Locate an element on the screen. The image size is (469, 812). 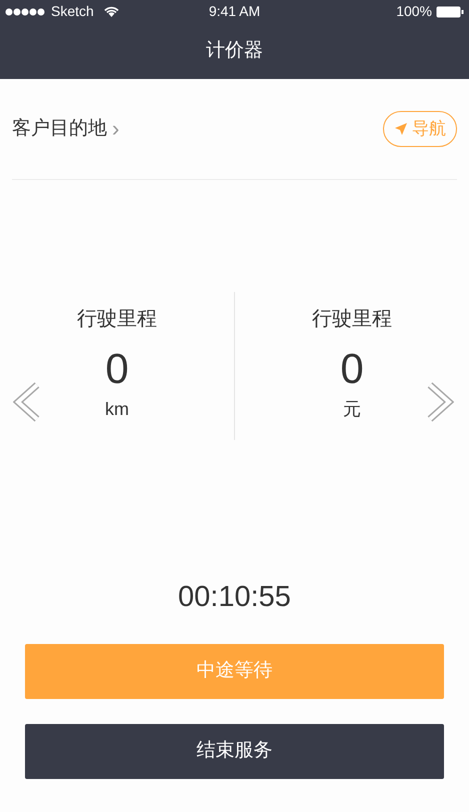
send-arrow-icon is located at coordinates (401, 129).